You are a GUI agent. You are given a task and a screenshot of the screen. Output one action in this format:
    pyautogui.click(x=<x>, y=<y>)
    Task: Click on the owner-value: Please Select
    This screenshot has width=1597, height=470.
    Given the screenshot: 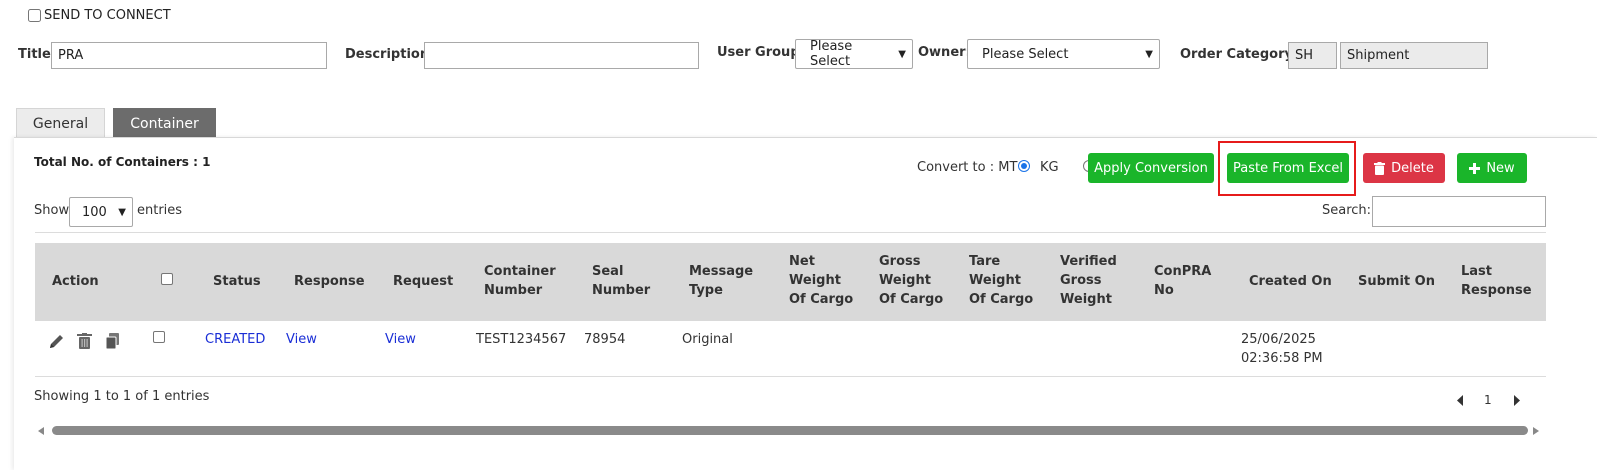 What is the action you would take?
    pyautogui.click(x=1025, y=54)
    